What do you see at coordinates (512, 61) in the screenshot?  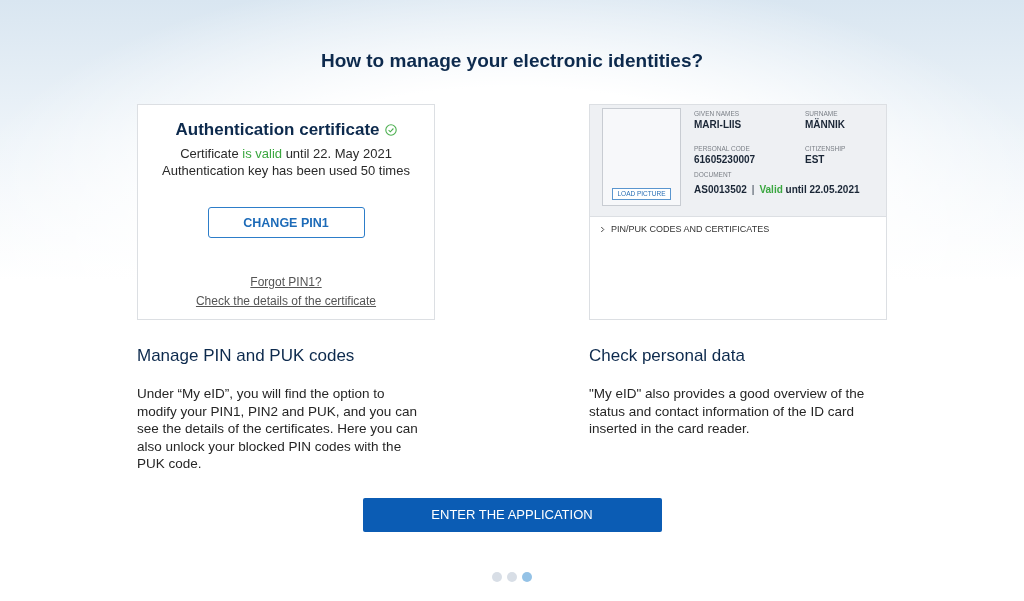 I see `page-title: How to manage your electronic identities?` at bounding box center [512, 61].